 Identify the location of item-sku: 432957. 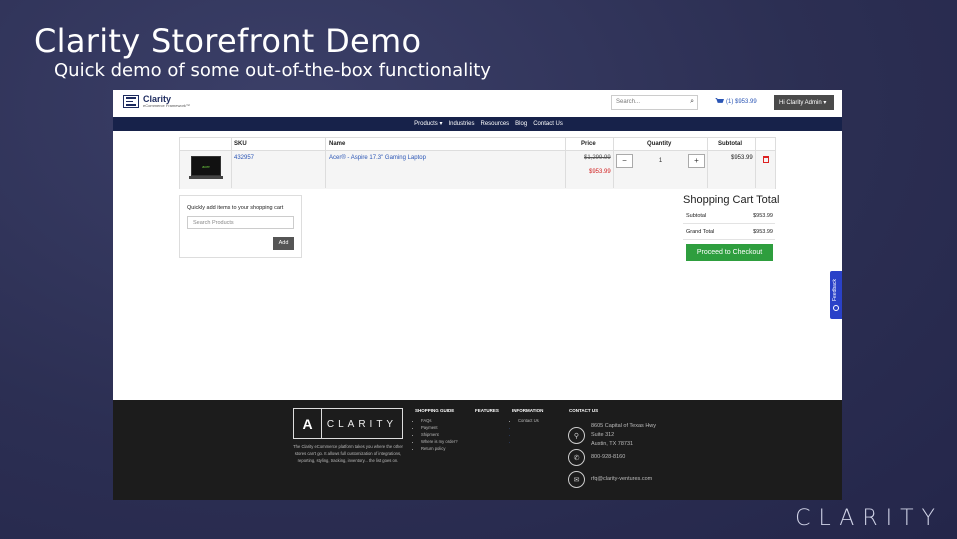
(244, 158).